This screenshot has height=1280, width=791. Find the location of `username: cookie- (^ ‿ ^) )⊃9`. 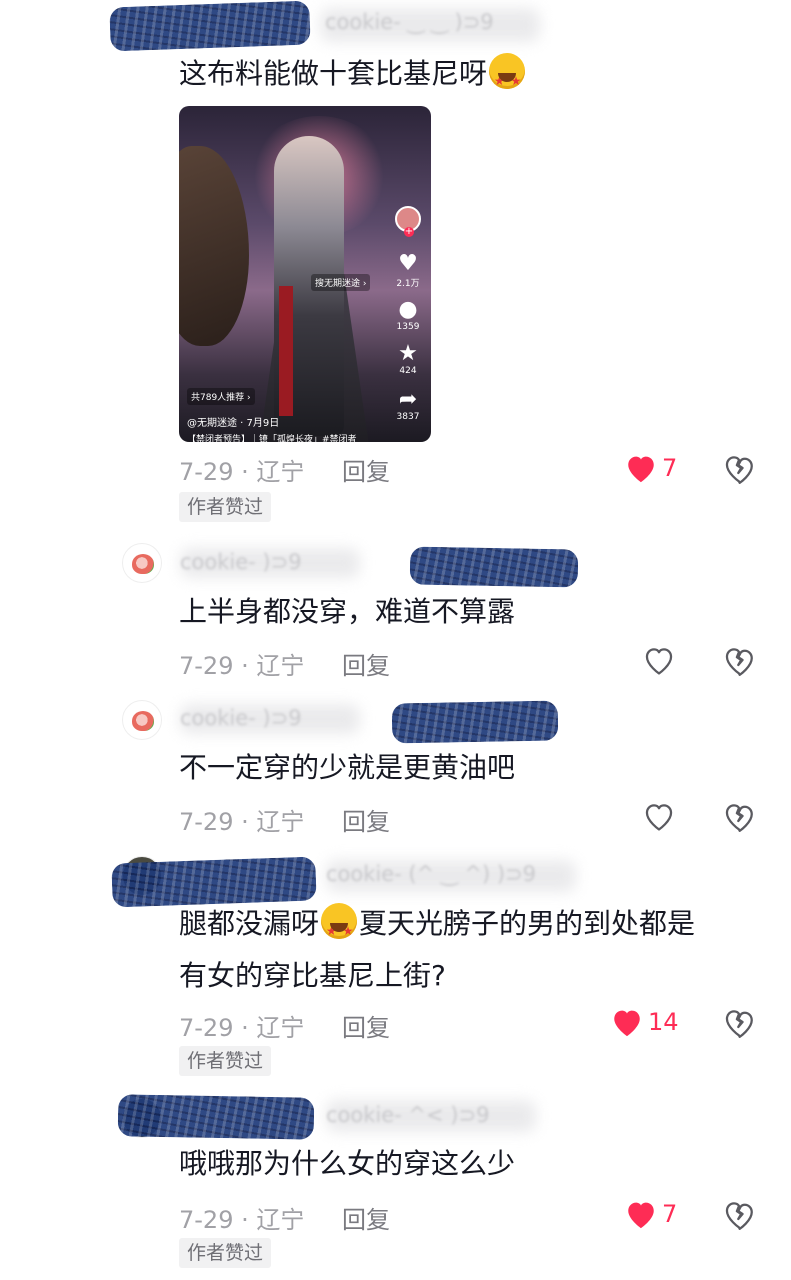

username: cookie- (^ ‿ ^) )⊃9 is located at coordinates (431, 874).